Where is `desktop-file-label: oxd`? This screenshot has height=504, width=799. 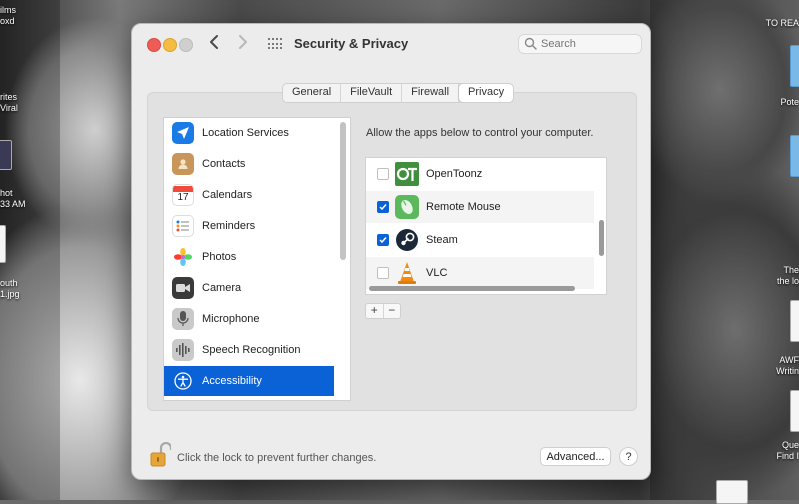
desktop-file-label: oxd is located at coordinates (7, 21).